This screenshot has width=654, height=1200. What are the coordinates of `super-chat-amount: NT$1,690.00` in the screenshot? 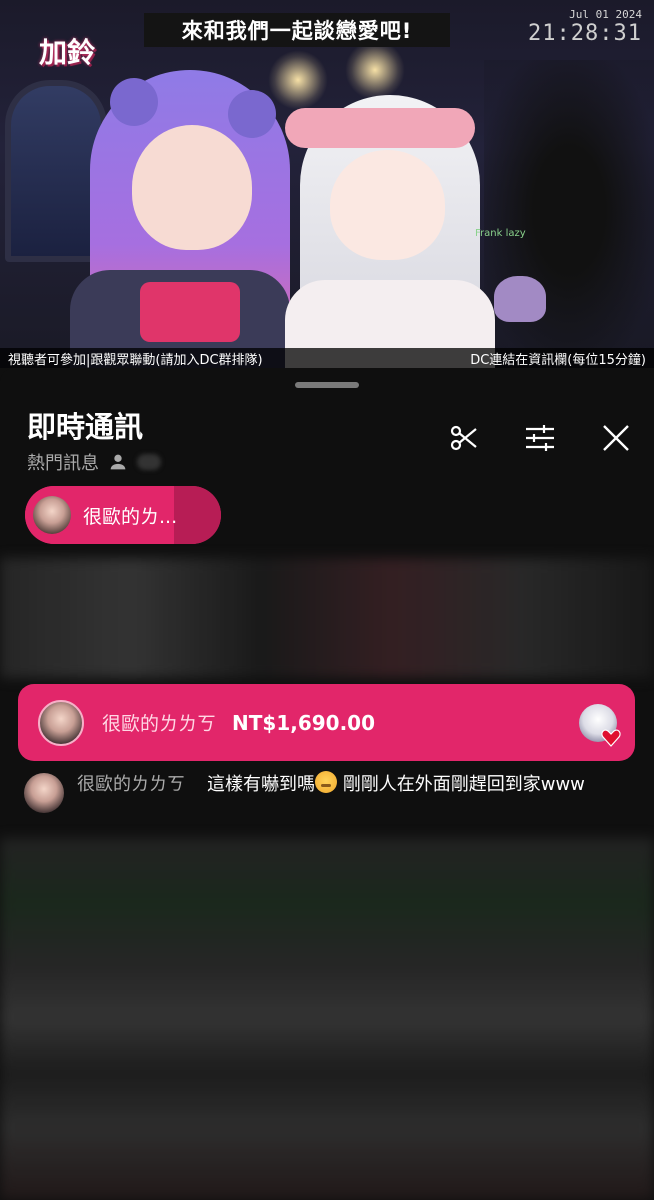 It's located at (304, 722).